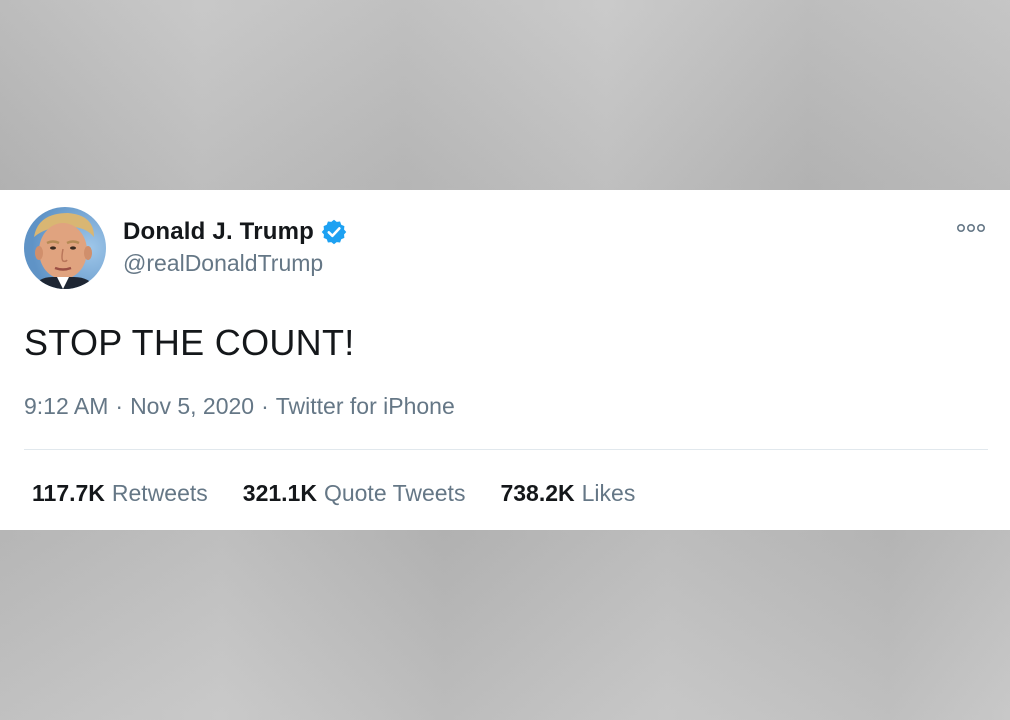 The width and height of the screenshot is (1010, 720). What do you see at coordinates (394, 493) in the screenshot?
I see `quote-tweets-label: Quote Tweets` at bounding box center [394, 493].